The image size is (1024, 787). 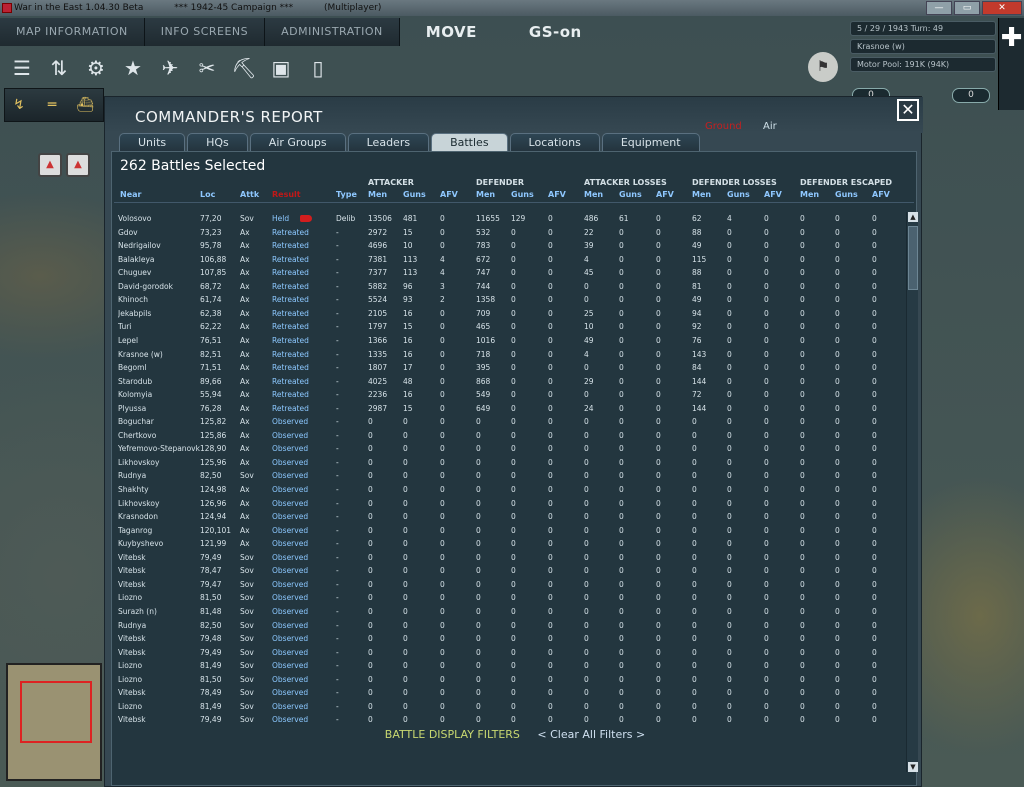 What do you see at coordinates (508, 639) in the screenshot?
I see `table-row: Vitebsk 79,48 Sov Observed - 0 0 0 0 0 0 0 0 0 0 0 0 0 0 0` at bounding box center [508, 639].